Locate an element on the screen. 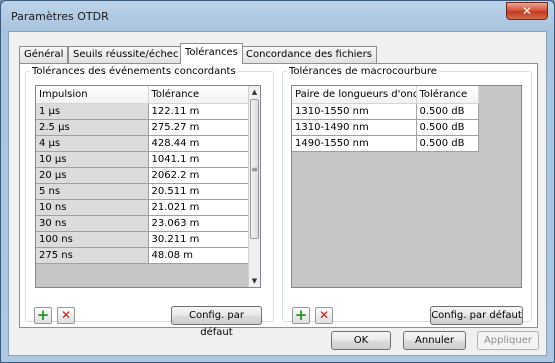  events-scrollbar: ▲ ≡ ▼ is located at coordinates (254, 186).